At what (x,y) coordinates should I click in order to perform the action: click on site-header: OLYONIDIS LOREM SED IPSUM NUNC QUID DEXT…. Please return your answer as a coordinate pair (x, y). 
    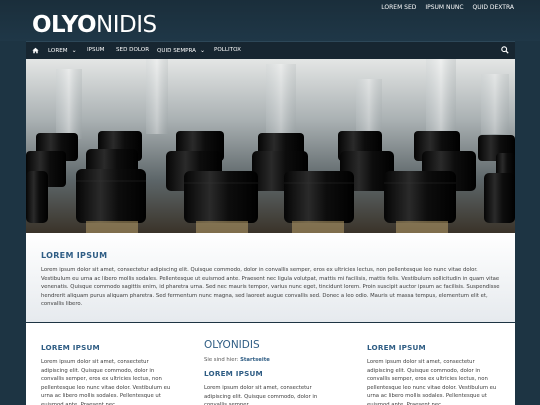
    Looking at the image, I should click on (270, 20).